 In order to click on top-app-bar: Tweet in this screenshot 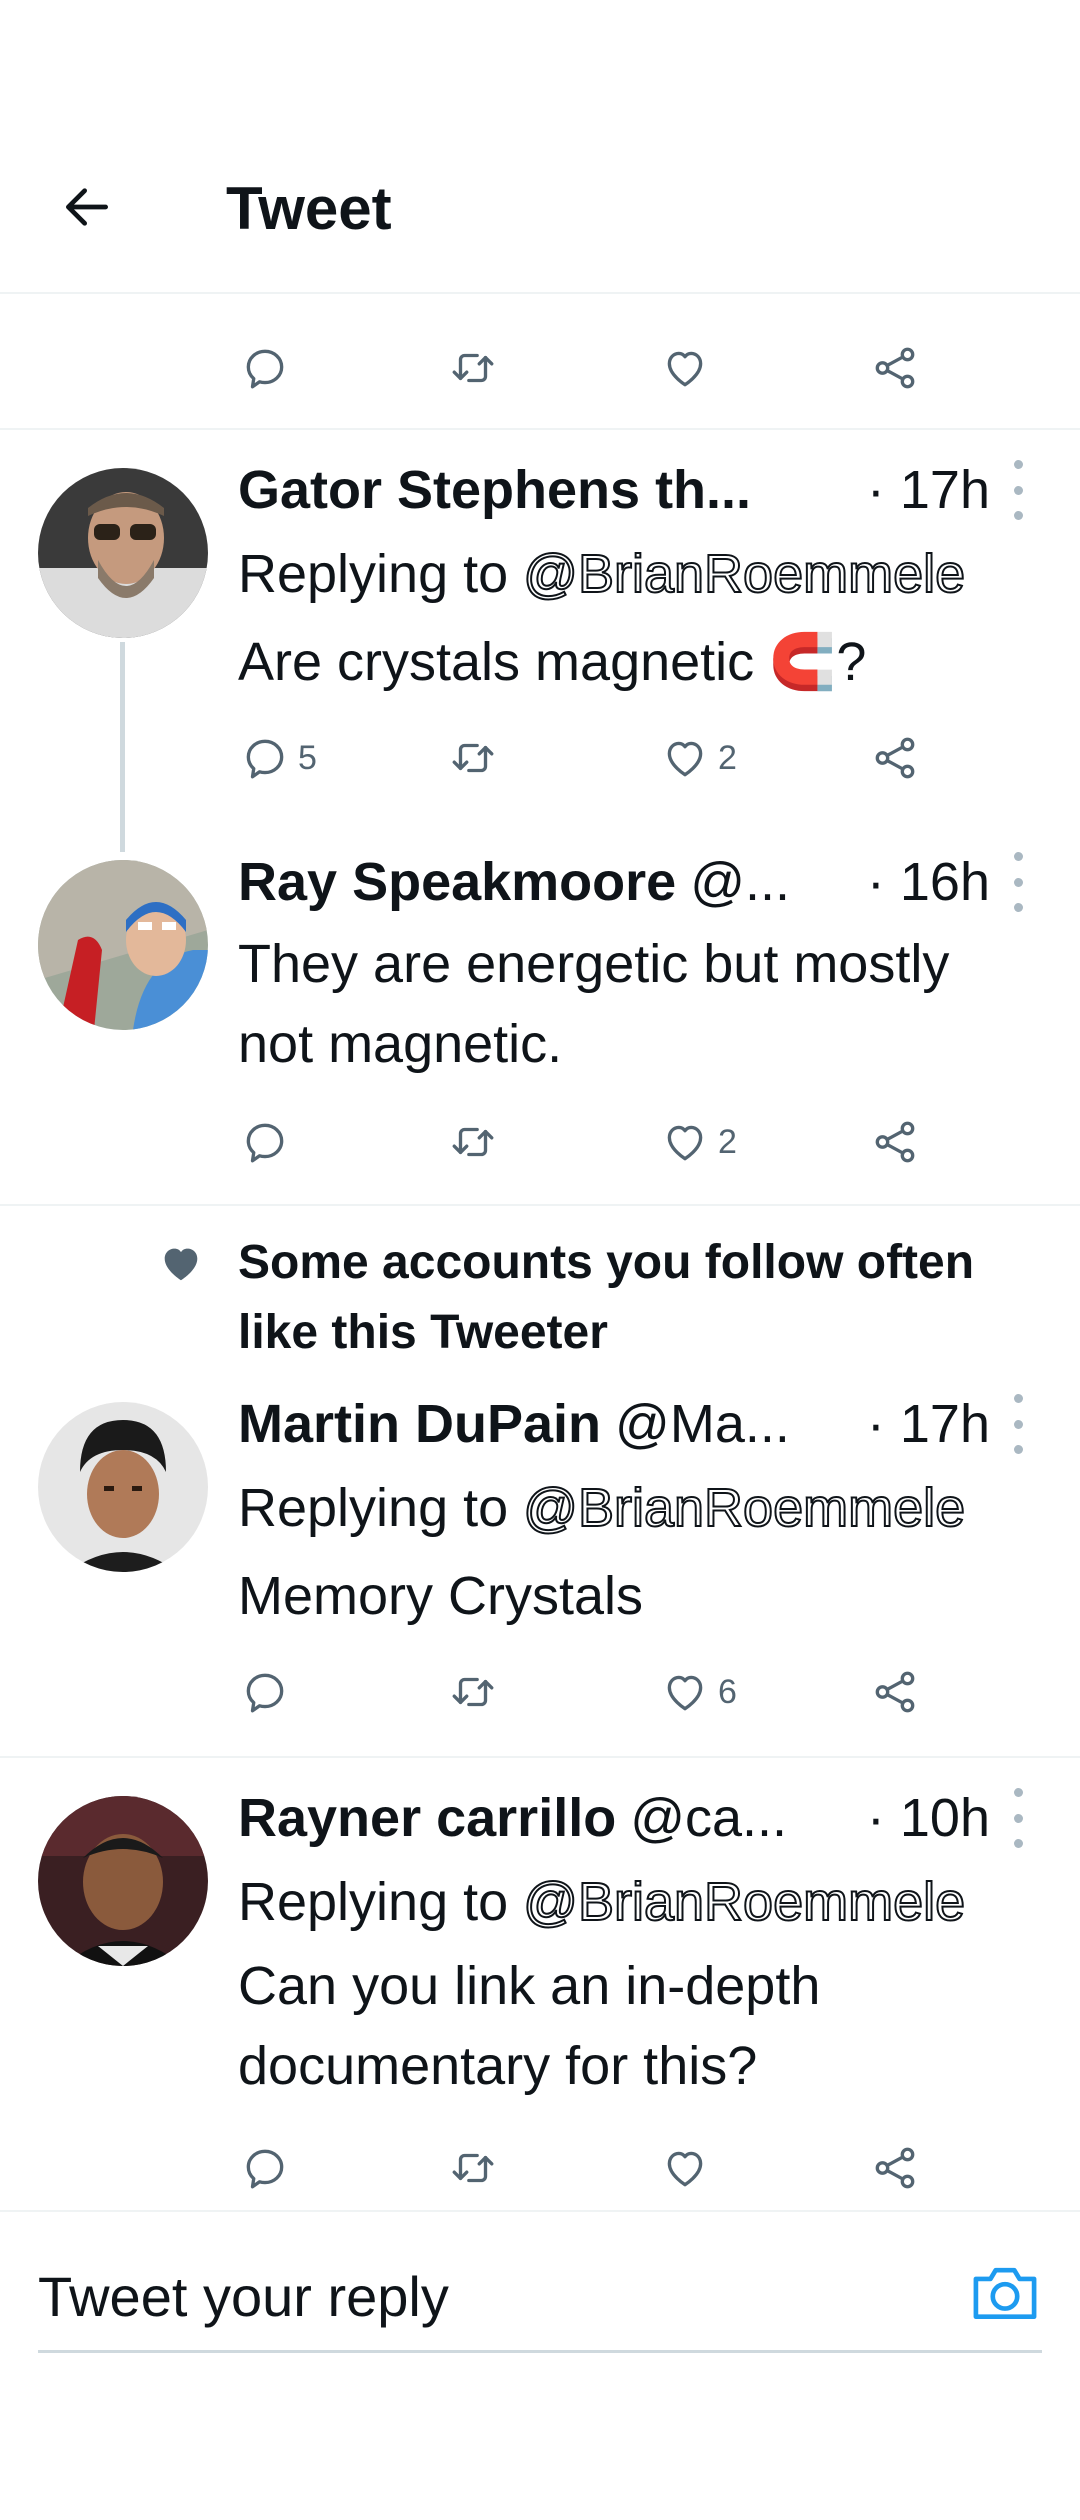, I will do `click(540, 147)`.